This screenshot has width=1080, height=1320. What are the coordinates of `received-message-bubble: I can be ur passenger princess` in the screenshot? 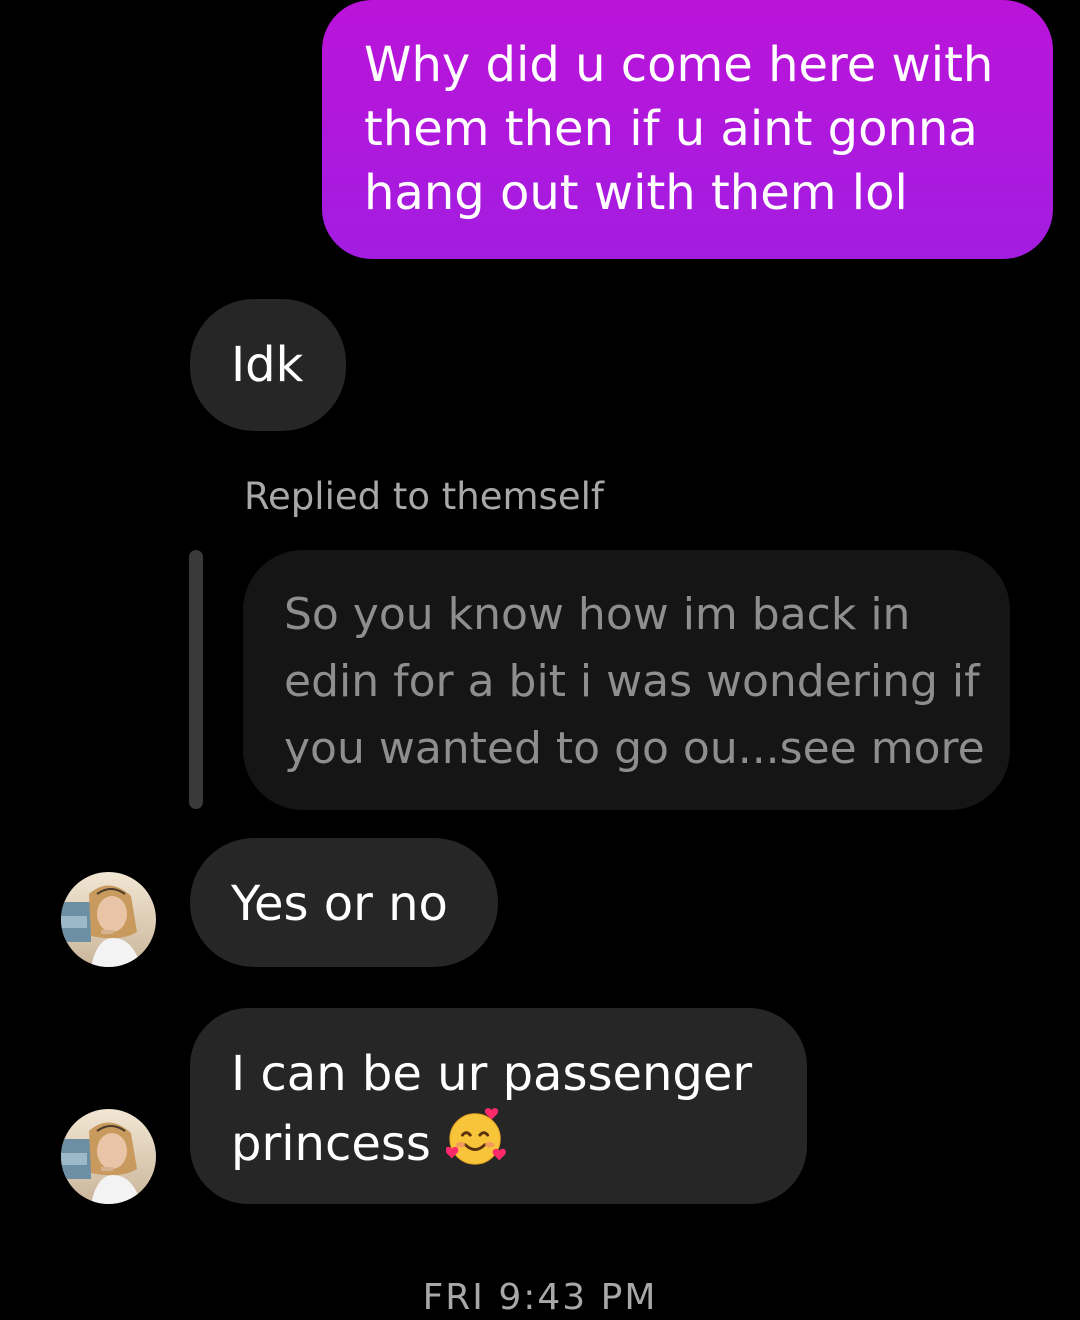 It's located at (498, 1106).